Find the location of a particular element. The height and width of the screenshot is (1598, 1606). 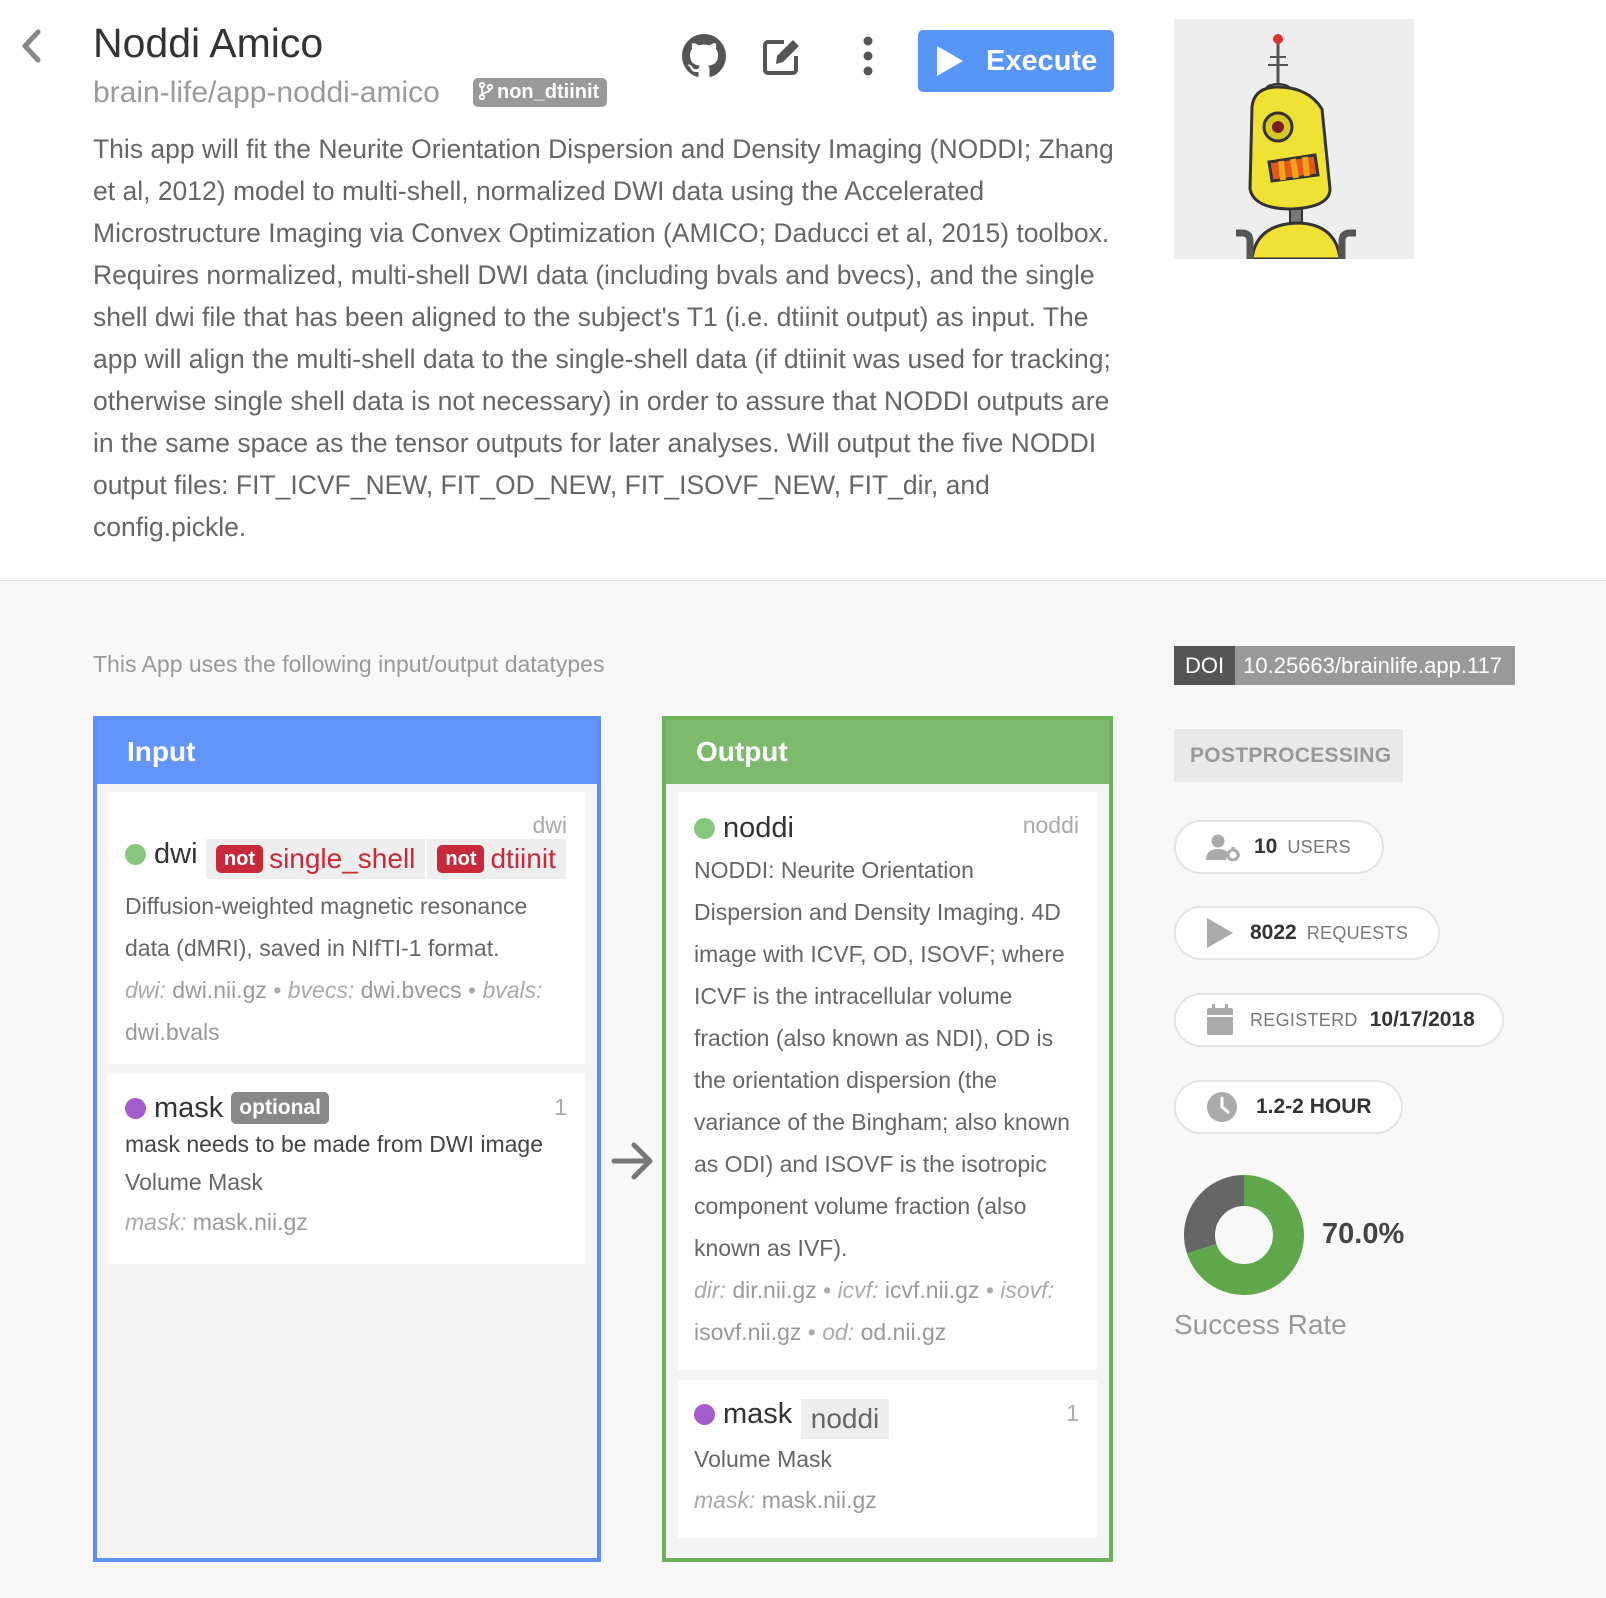

input-title: Input is located at coordinates (347, 752).